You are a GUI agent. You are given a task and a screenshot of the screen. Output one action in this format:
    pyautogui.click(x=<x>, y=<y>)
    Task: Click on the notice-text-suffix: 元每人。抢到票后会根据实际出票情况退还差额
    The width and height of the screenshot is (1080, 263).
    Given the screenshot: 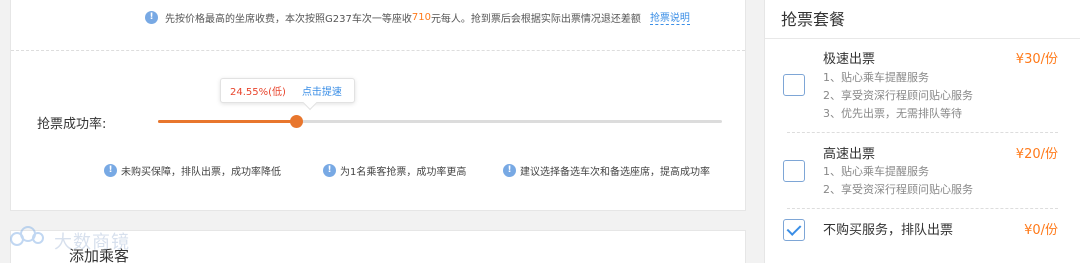 What is the action you would take?
    pyautogui.click(x=535, y=19)
    